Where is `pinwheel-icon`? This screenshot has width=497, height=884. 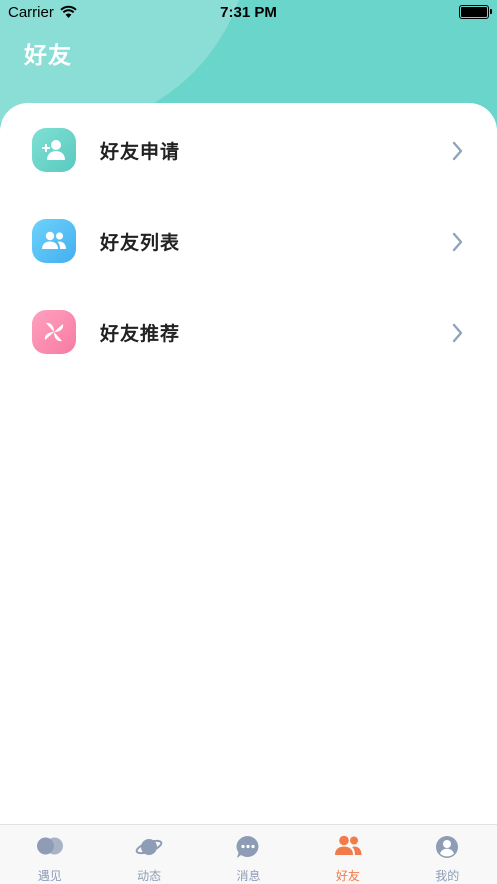
pinwheel-icon is located at coordinates (54, 332).